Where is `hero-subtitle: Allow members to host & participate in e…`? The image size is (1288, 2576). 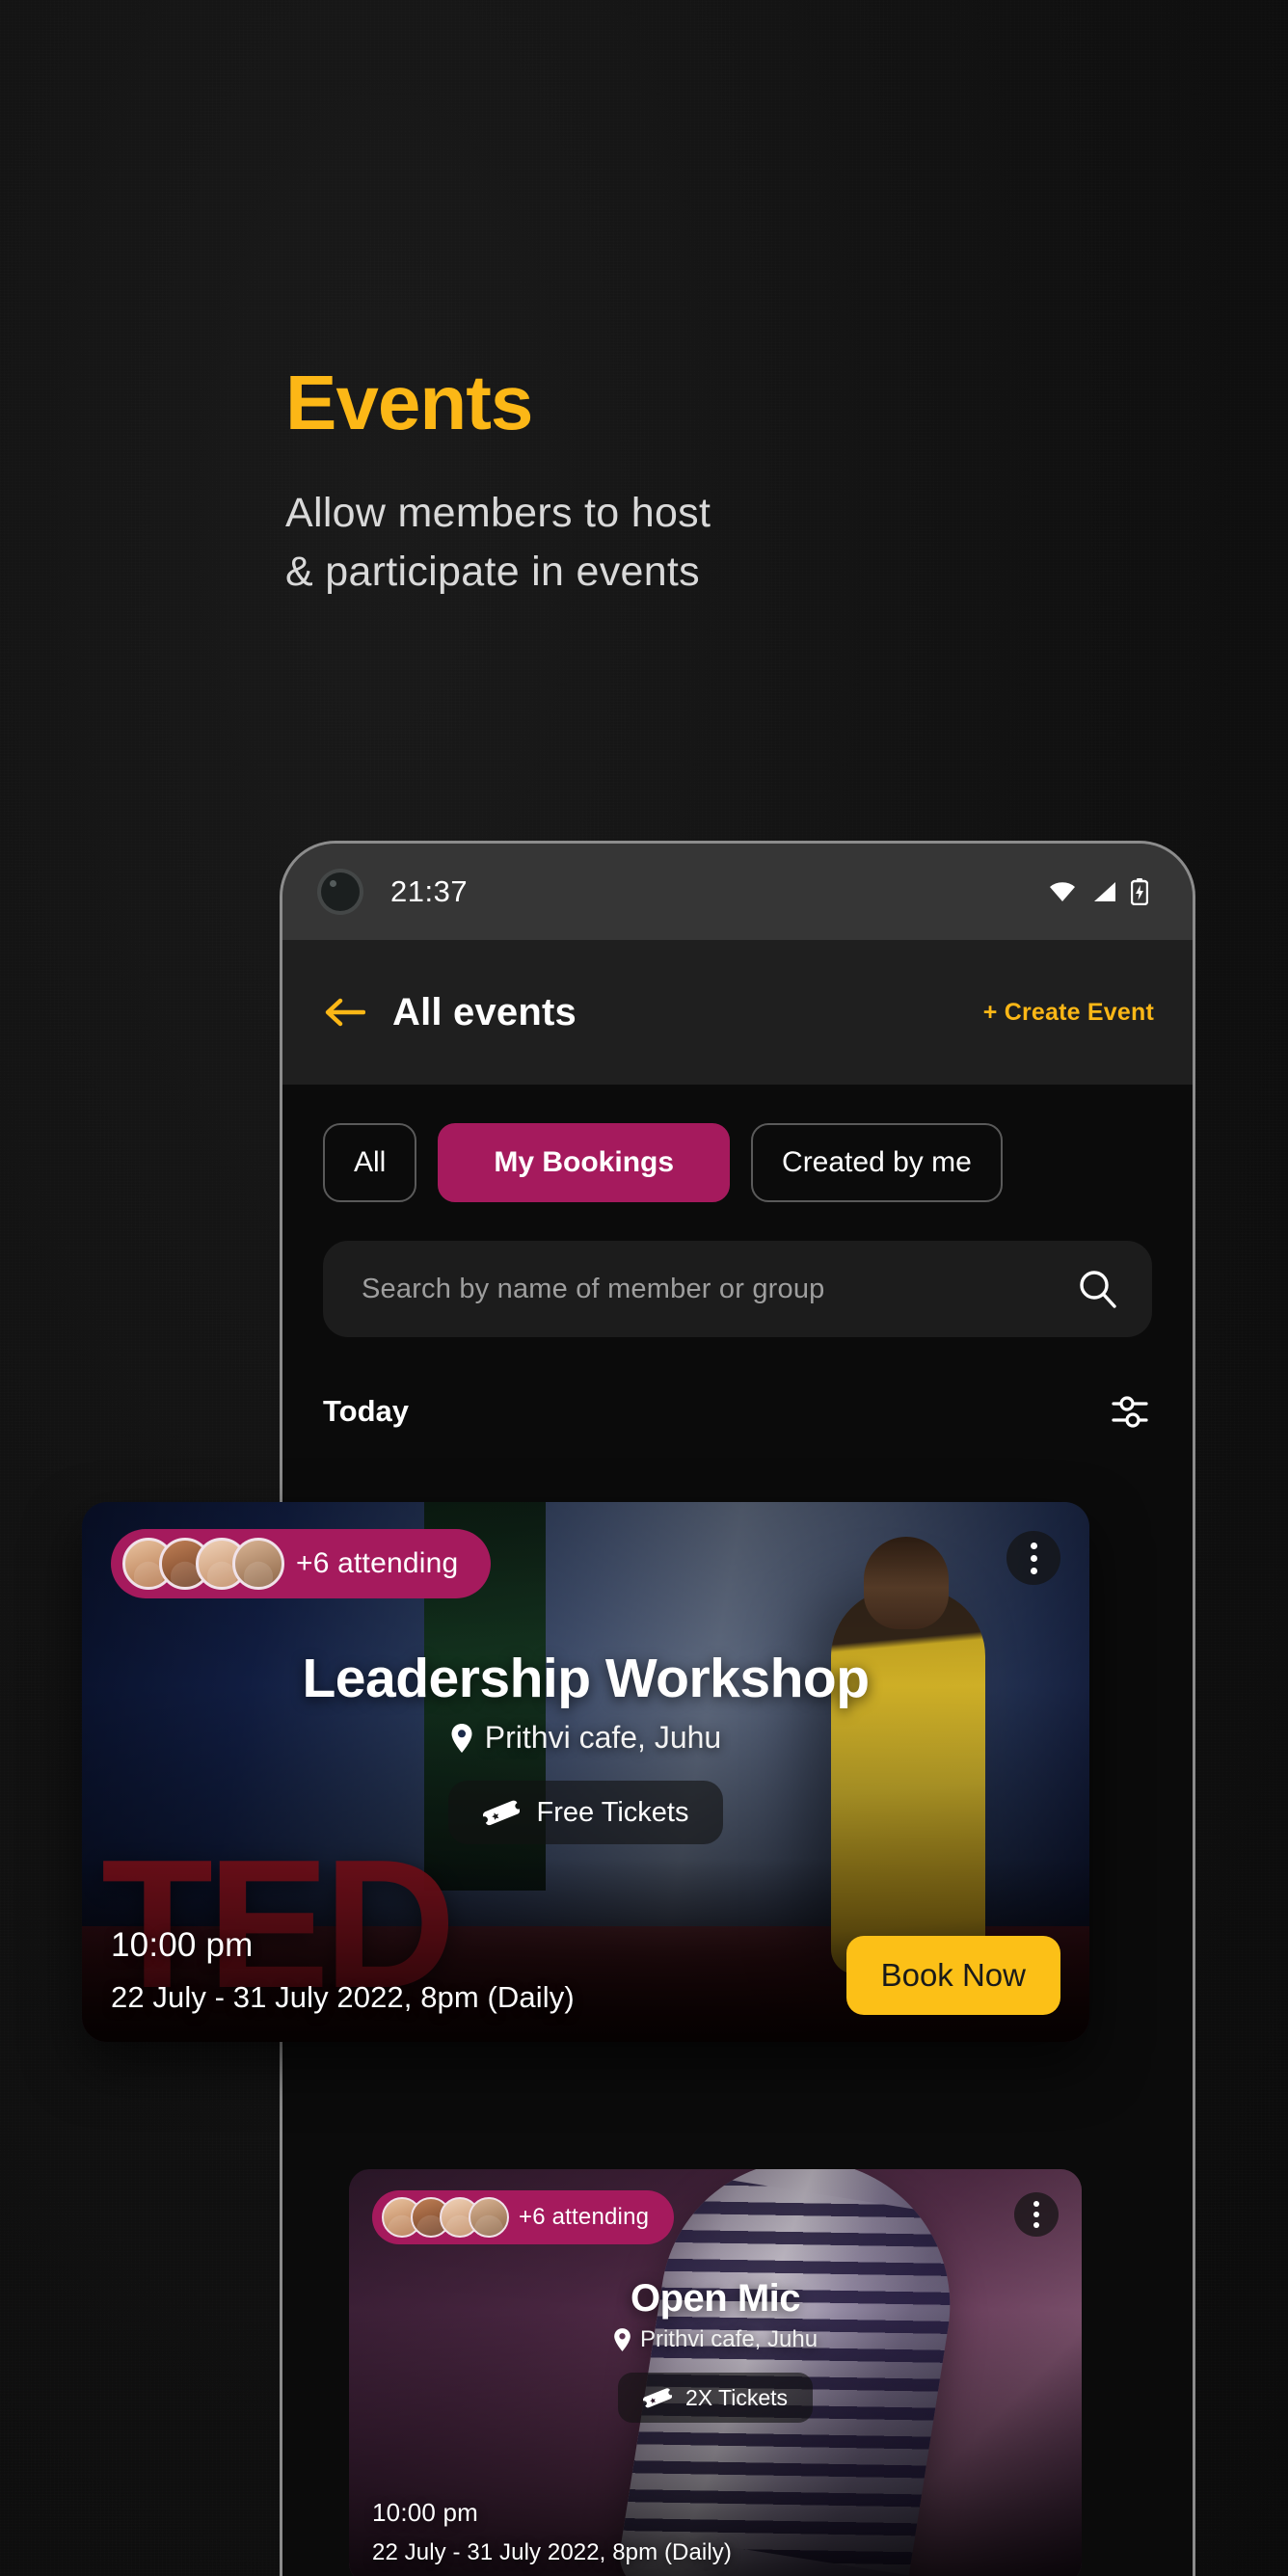 hero-subtitle: Allow members to host & participate in e… is located at coordinates (719, 543).